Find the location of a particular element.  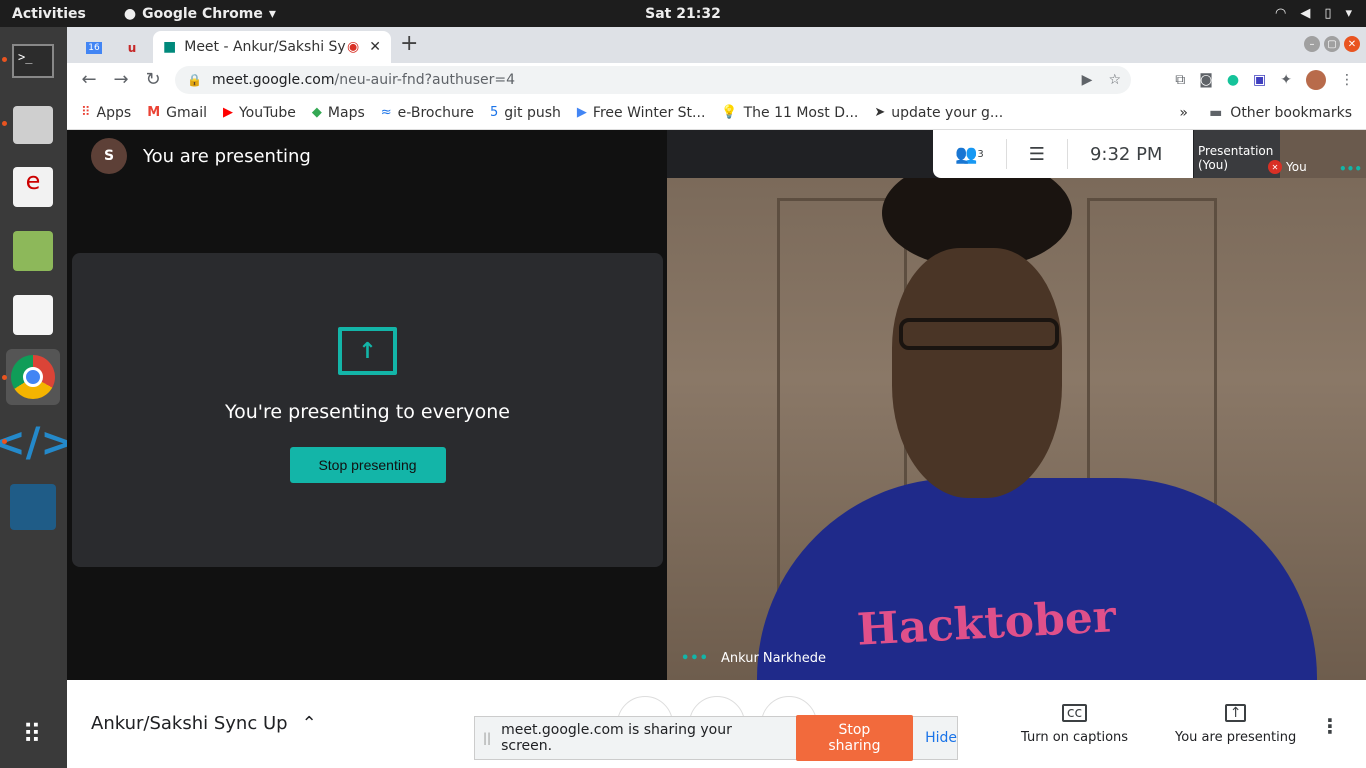

hide-button: Hide is located at coordinates (941, 738).